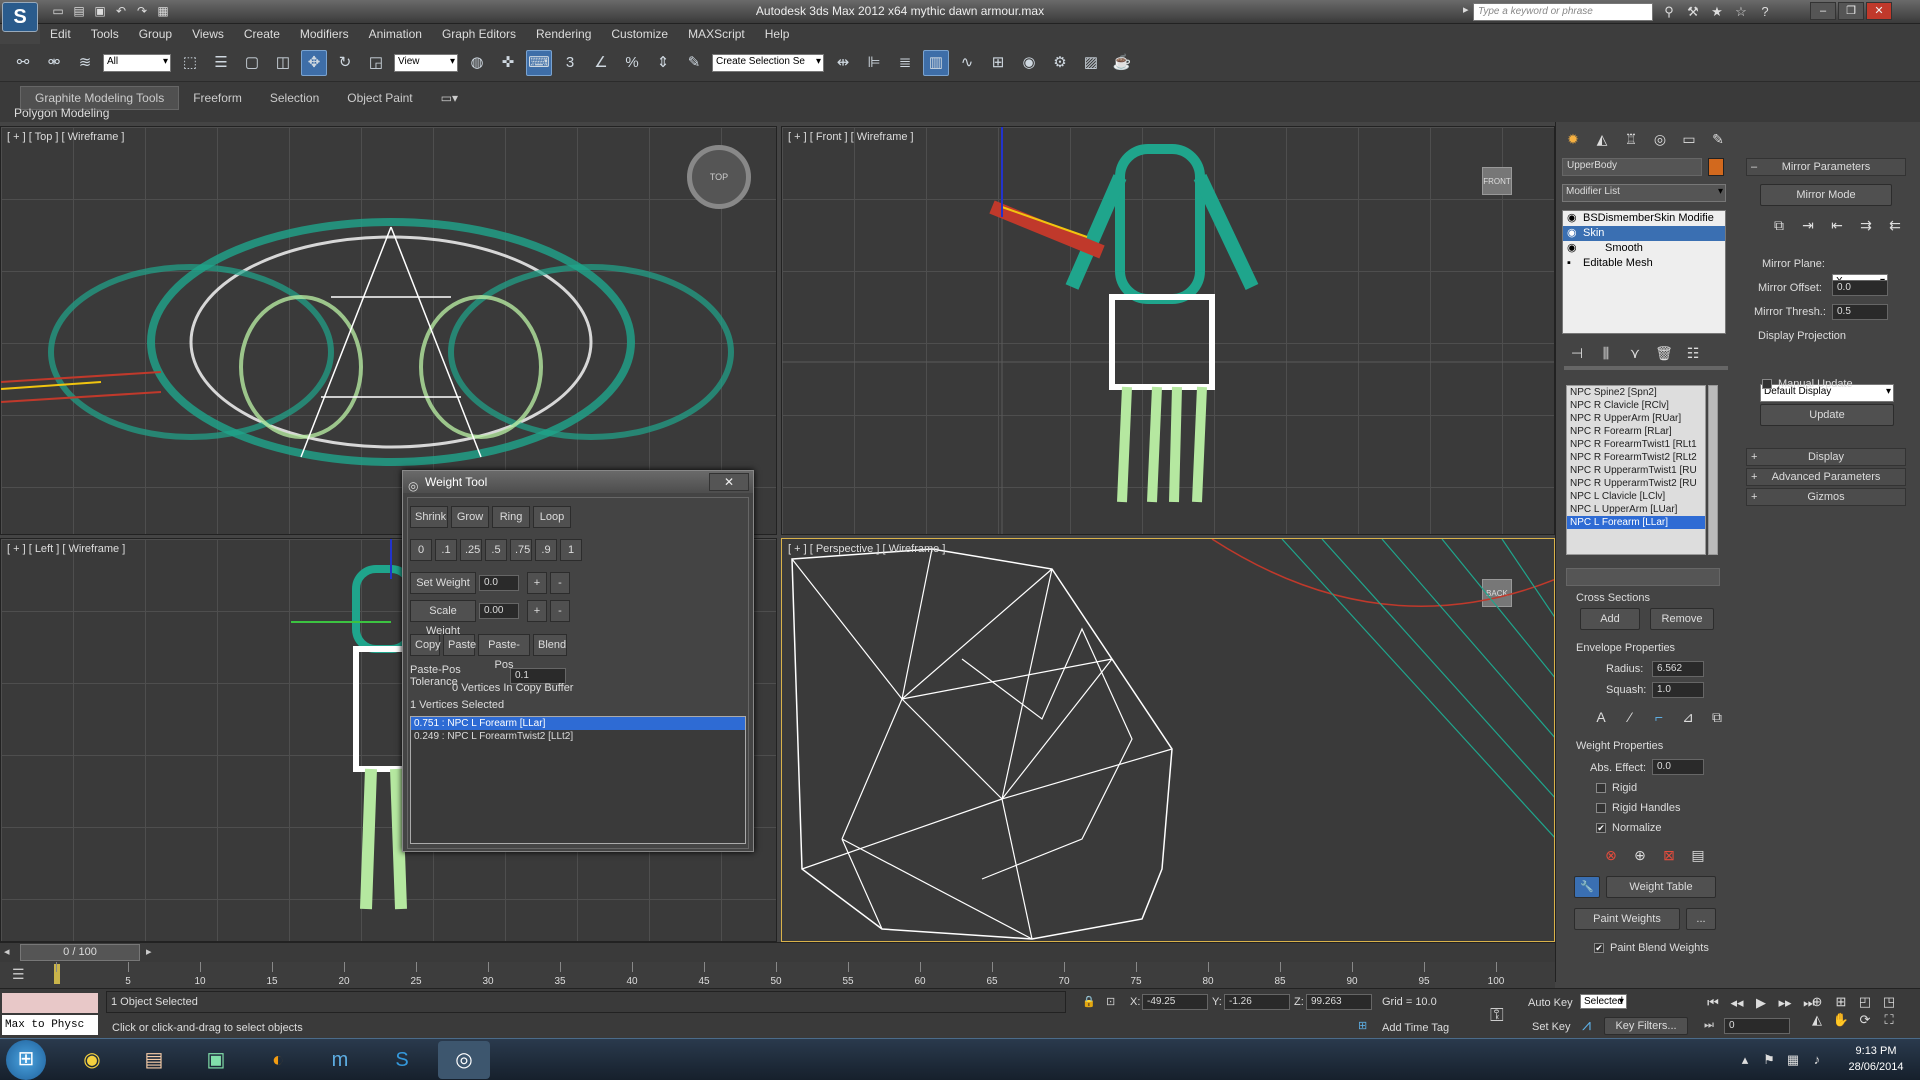 The image size is (1920, 1080). I want to click on bone-list-item: NPC Spine2 [Spn2], so click(1636, 392).